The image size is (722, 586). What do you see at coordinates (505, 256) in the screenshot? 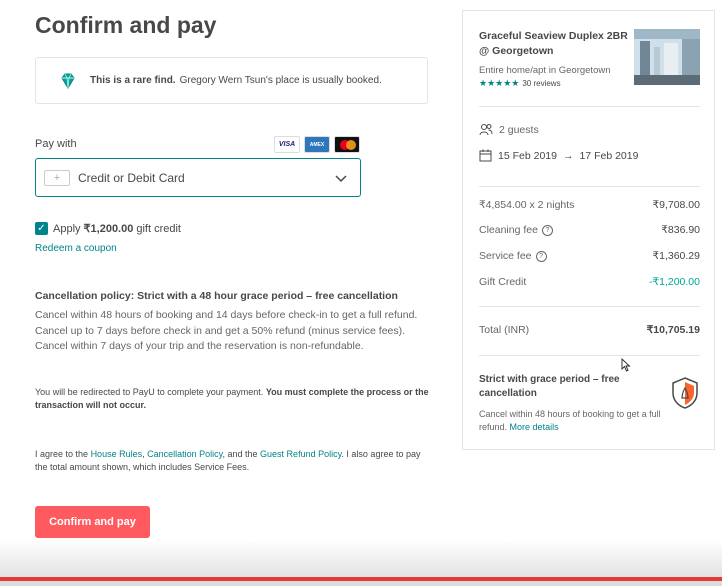
I see `service-fee-label: Service fee` at bounding box center [505, 256].